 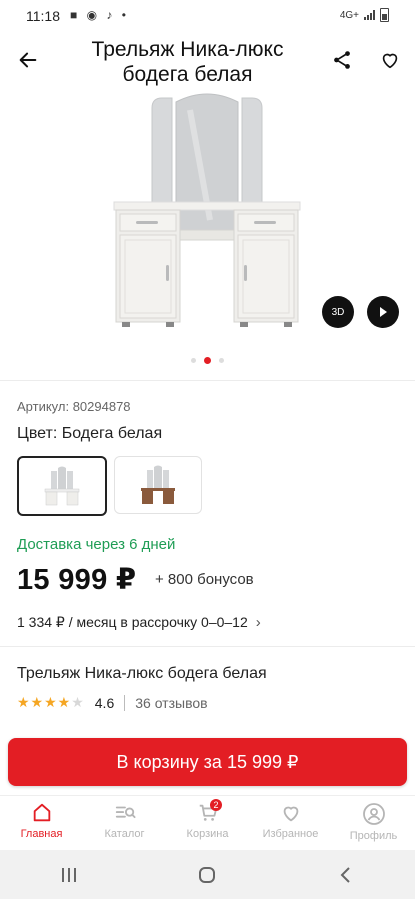 I want to click on rating-summary: ★★★★★ 4.6 36 отзывов, so click(x=112, y=702).